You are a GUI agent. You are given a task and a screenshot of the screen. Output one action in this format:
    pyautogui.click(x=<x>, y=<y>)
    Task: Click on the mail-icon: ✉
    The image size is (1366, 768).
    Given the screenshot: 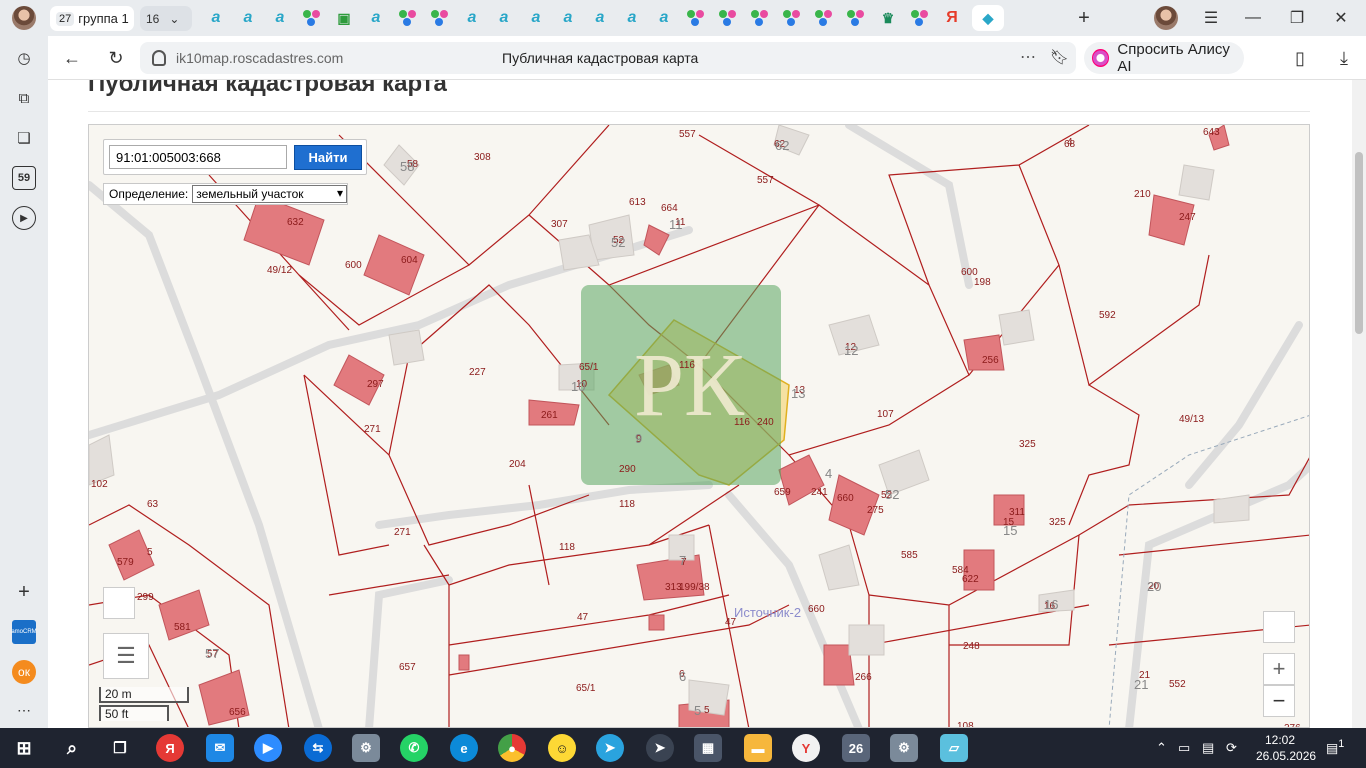 What is the action you would take?
    pyautogui.click(x=220, y=748)
    